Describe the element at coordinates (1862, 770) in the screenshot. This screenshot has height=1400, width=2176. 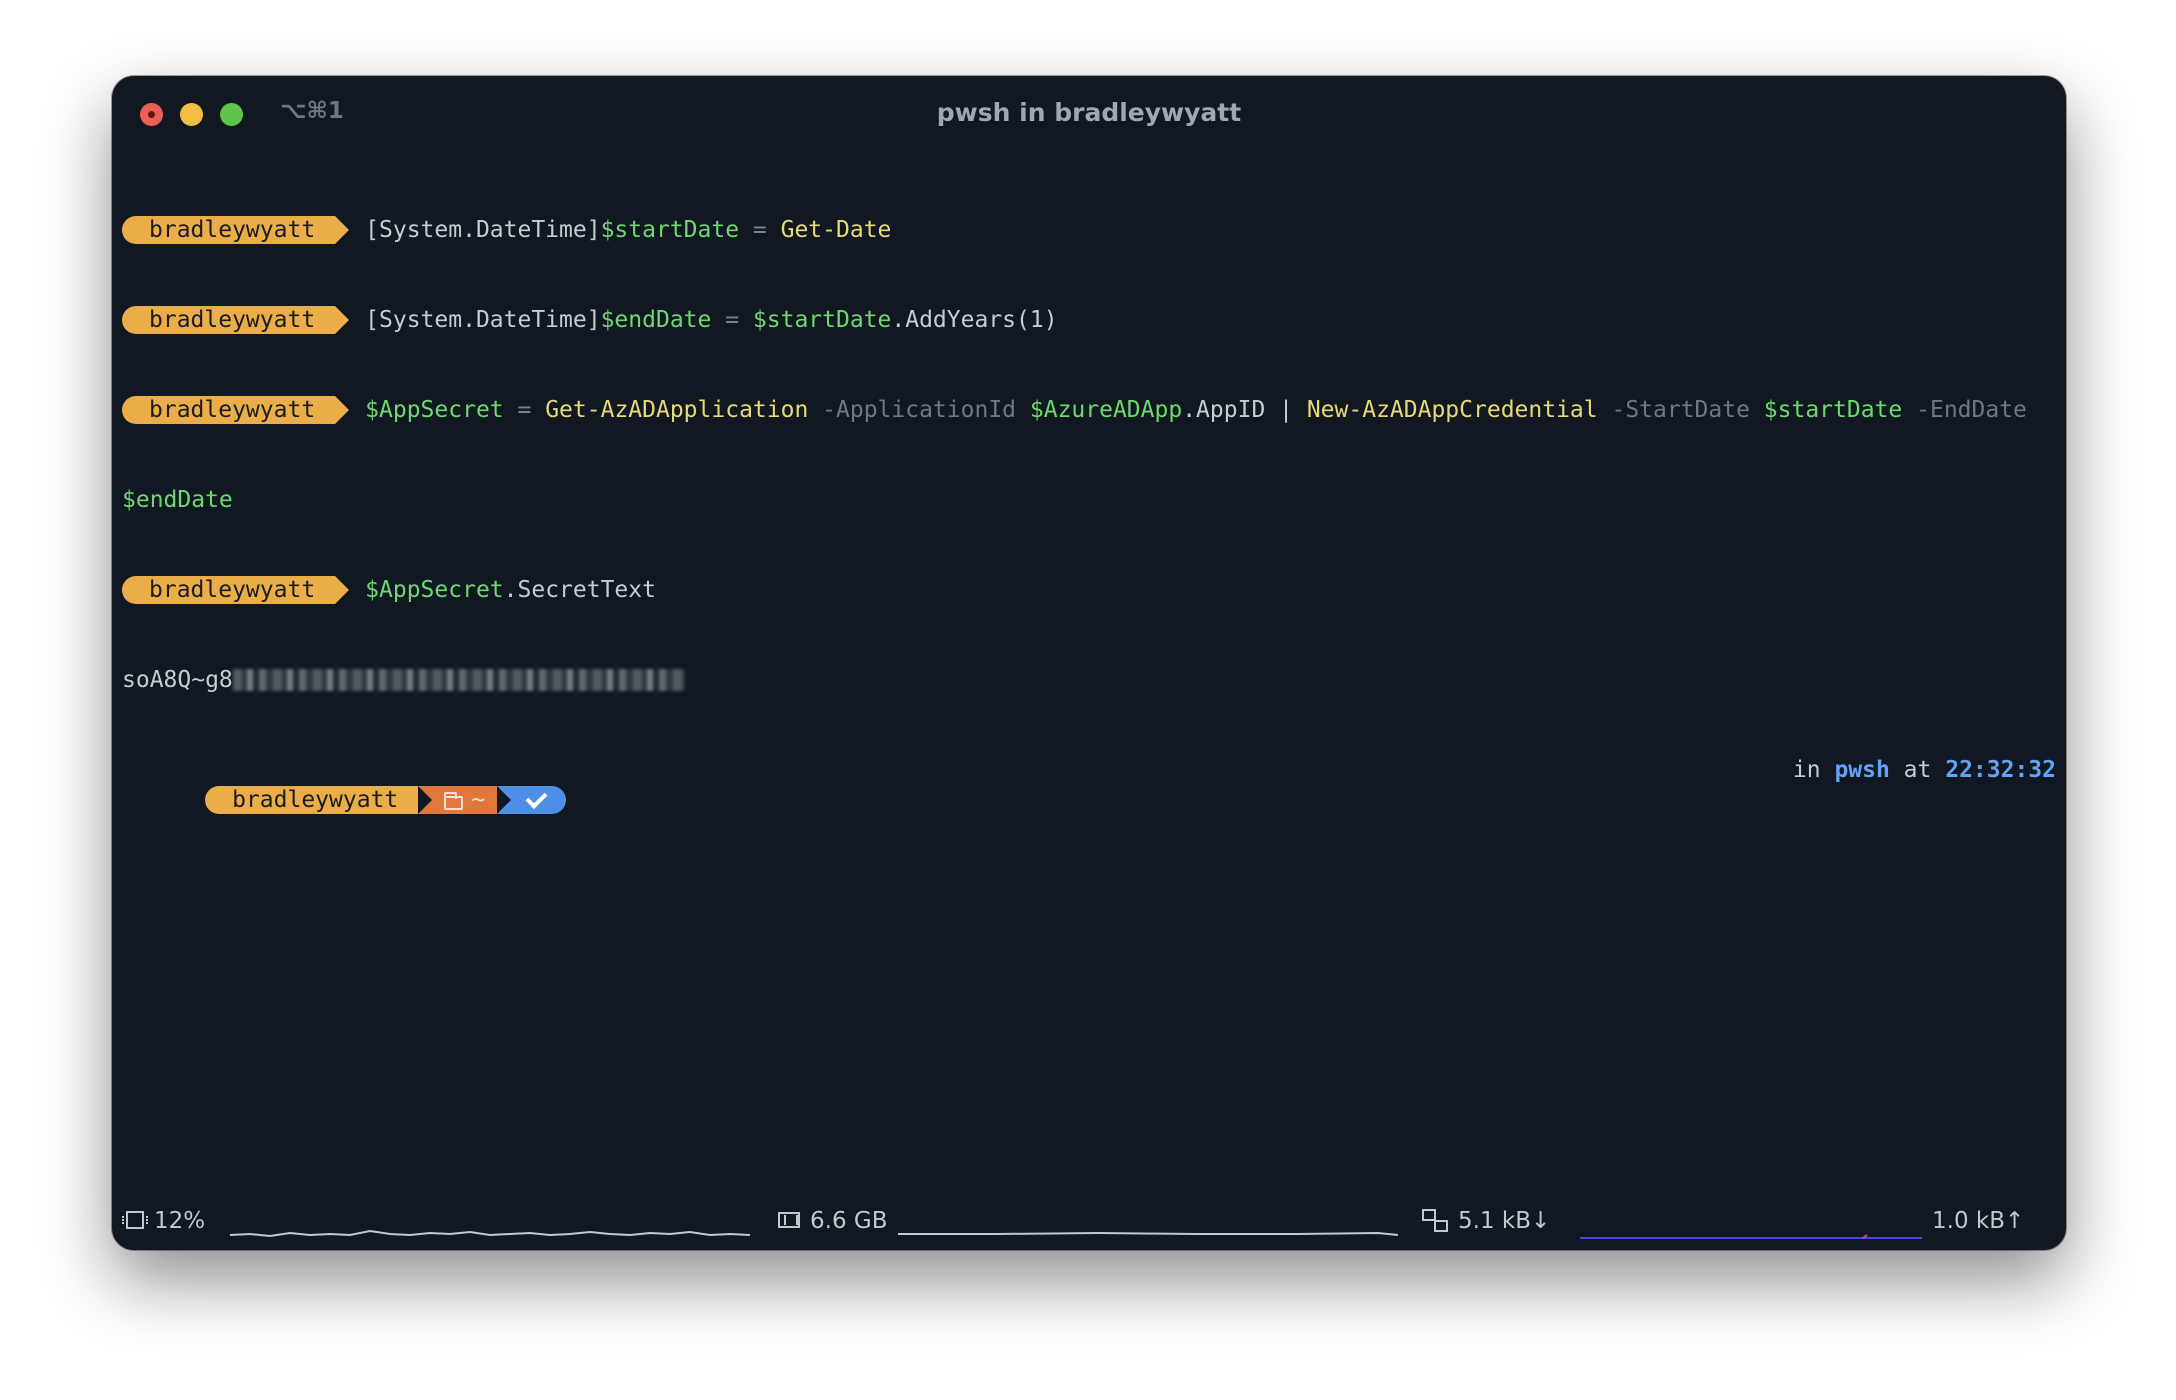
I see `shell-name: pwsh` at that location.